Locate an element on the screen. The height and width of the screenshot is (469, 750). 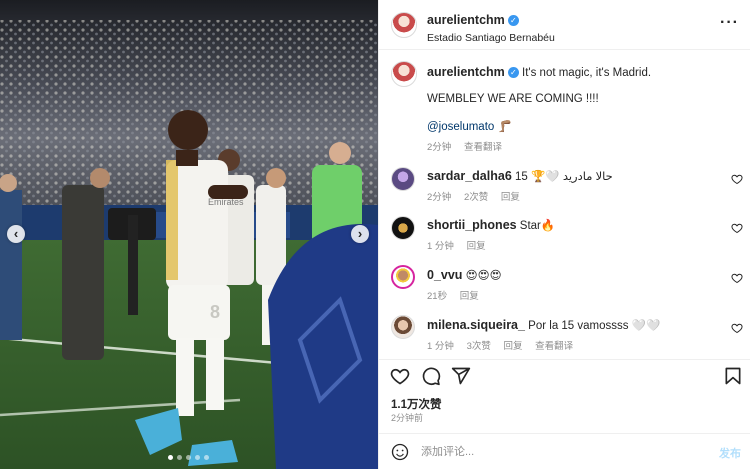
comment-username: 0_vvu is located at coordinates (444, 275).